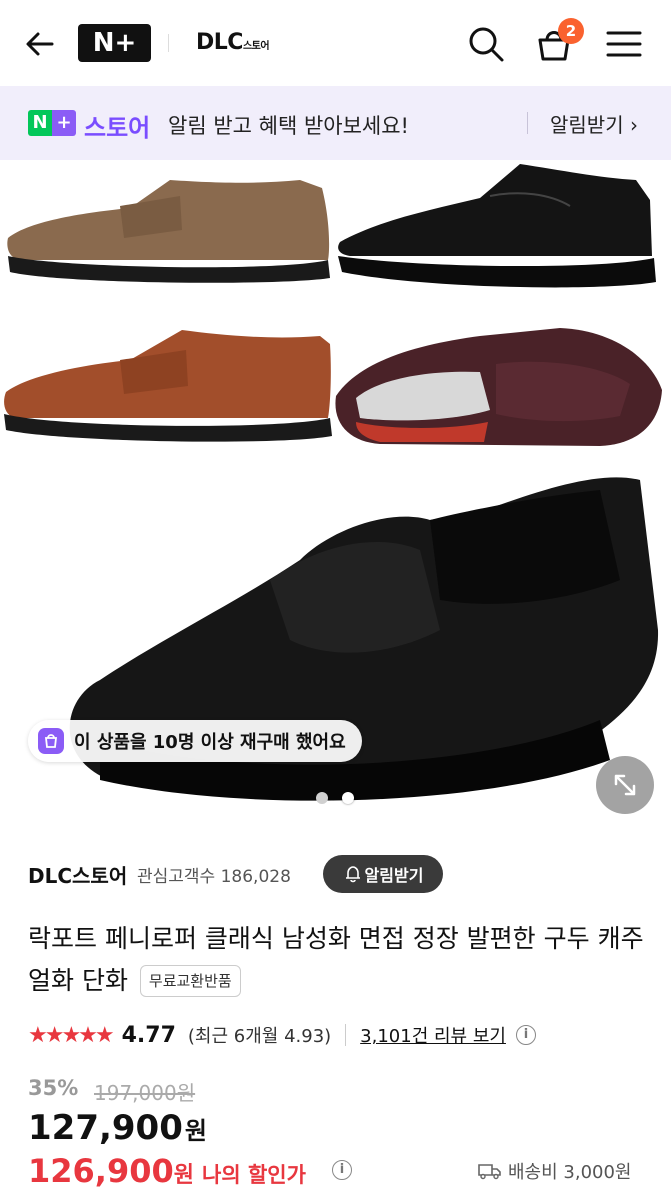 The width and height of the screenshot is (671, 1200). Describe the element at coordinates (394, 875) in the screenshot. I see `alarm-subscribe-label: 알림받기` at that location.